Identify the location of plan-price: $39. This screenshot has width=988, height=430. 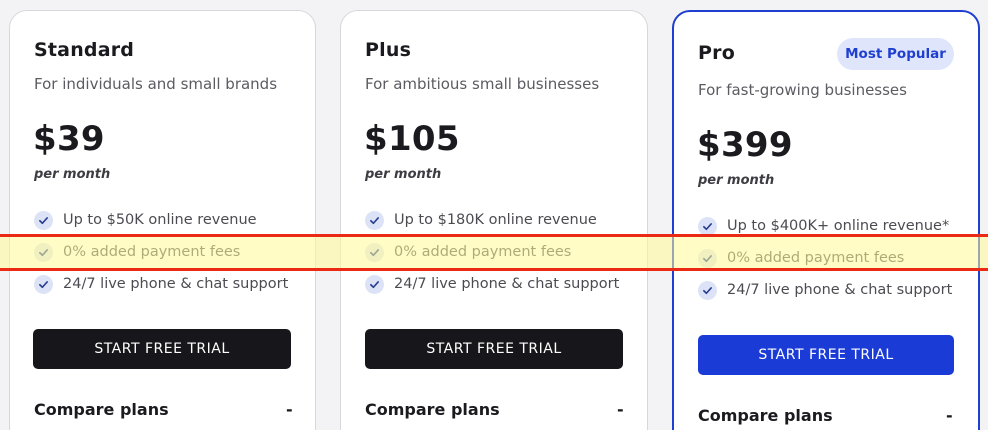
(69, 139).